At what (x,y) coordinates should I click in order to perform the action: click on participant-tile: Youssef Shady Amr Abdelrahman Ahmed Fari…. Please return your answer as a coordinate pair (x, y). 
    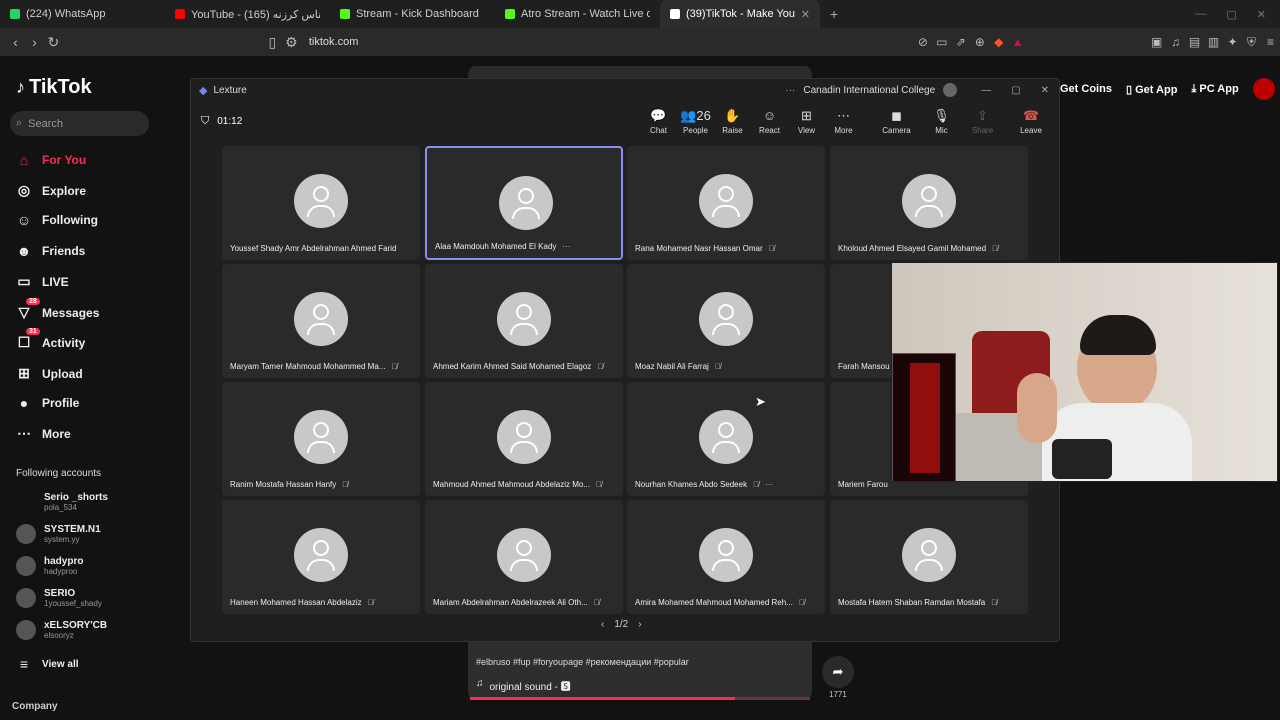
    Looking at the image, I should click on (321, 203).